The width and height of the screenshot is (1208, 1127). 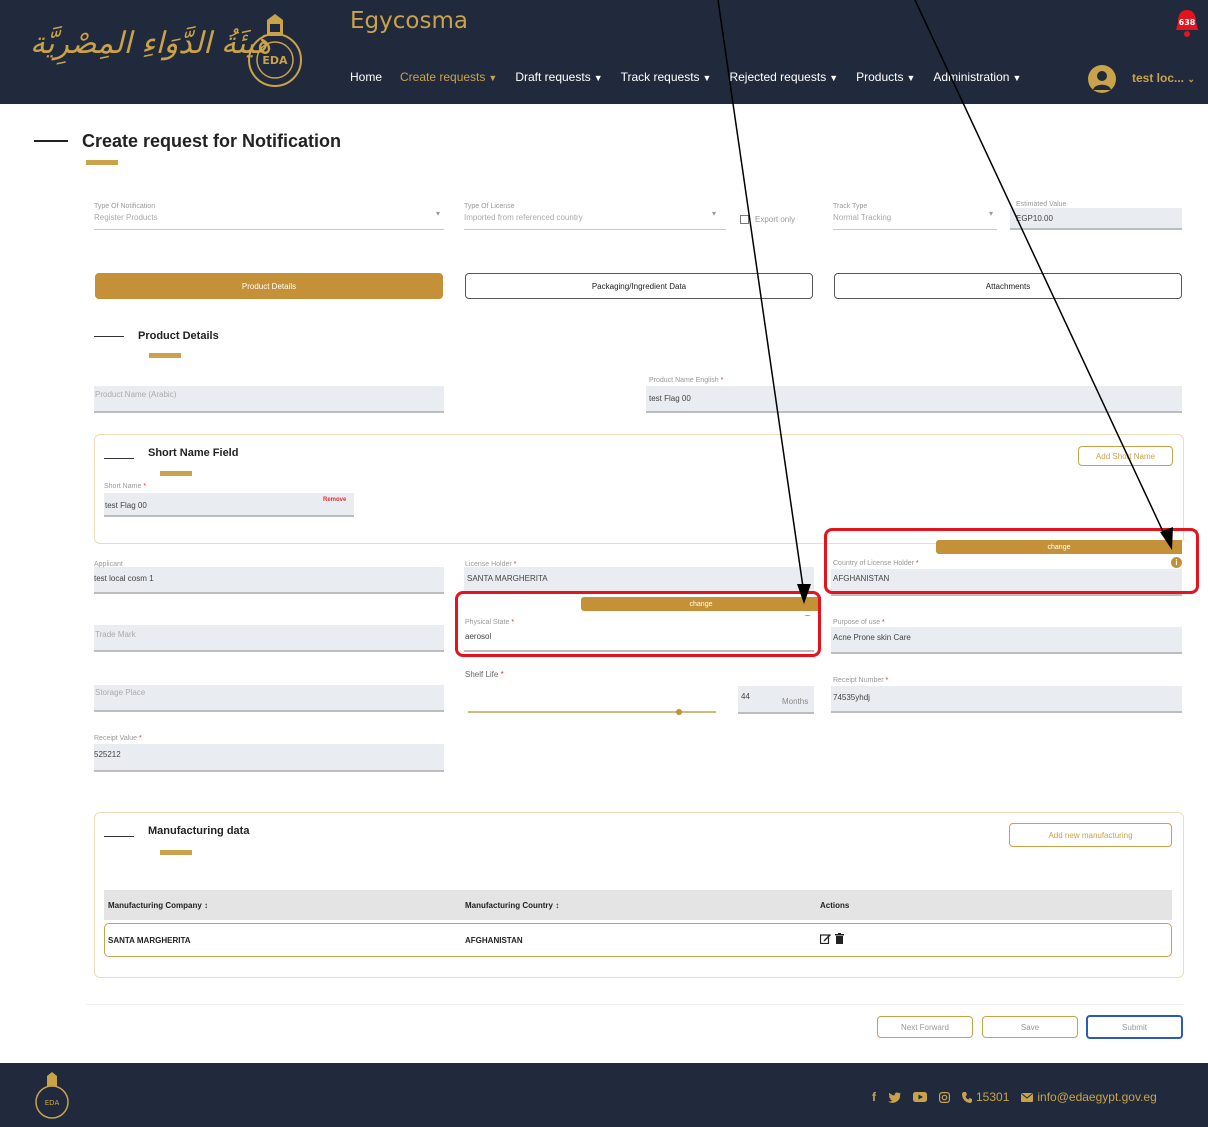 I want to click on title-accent-bar, so click(x=102, y=162).